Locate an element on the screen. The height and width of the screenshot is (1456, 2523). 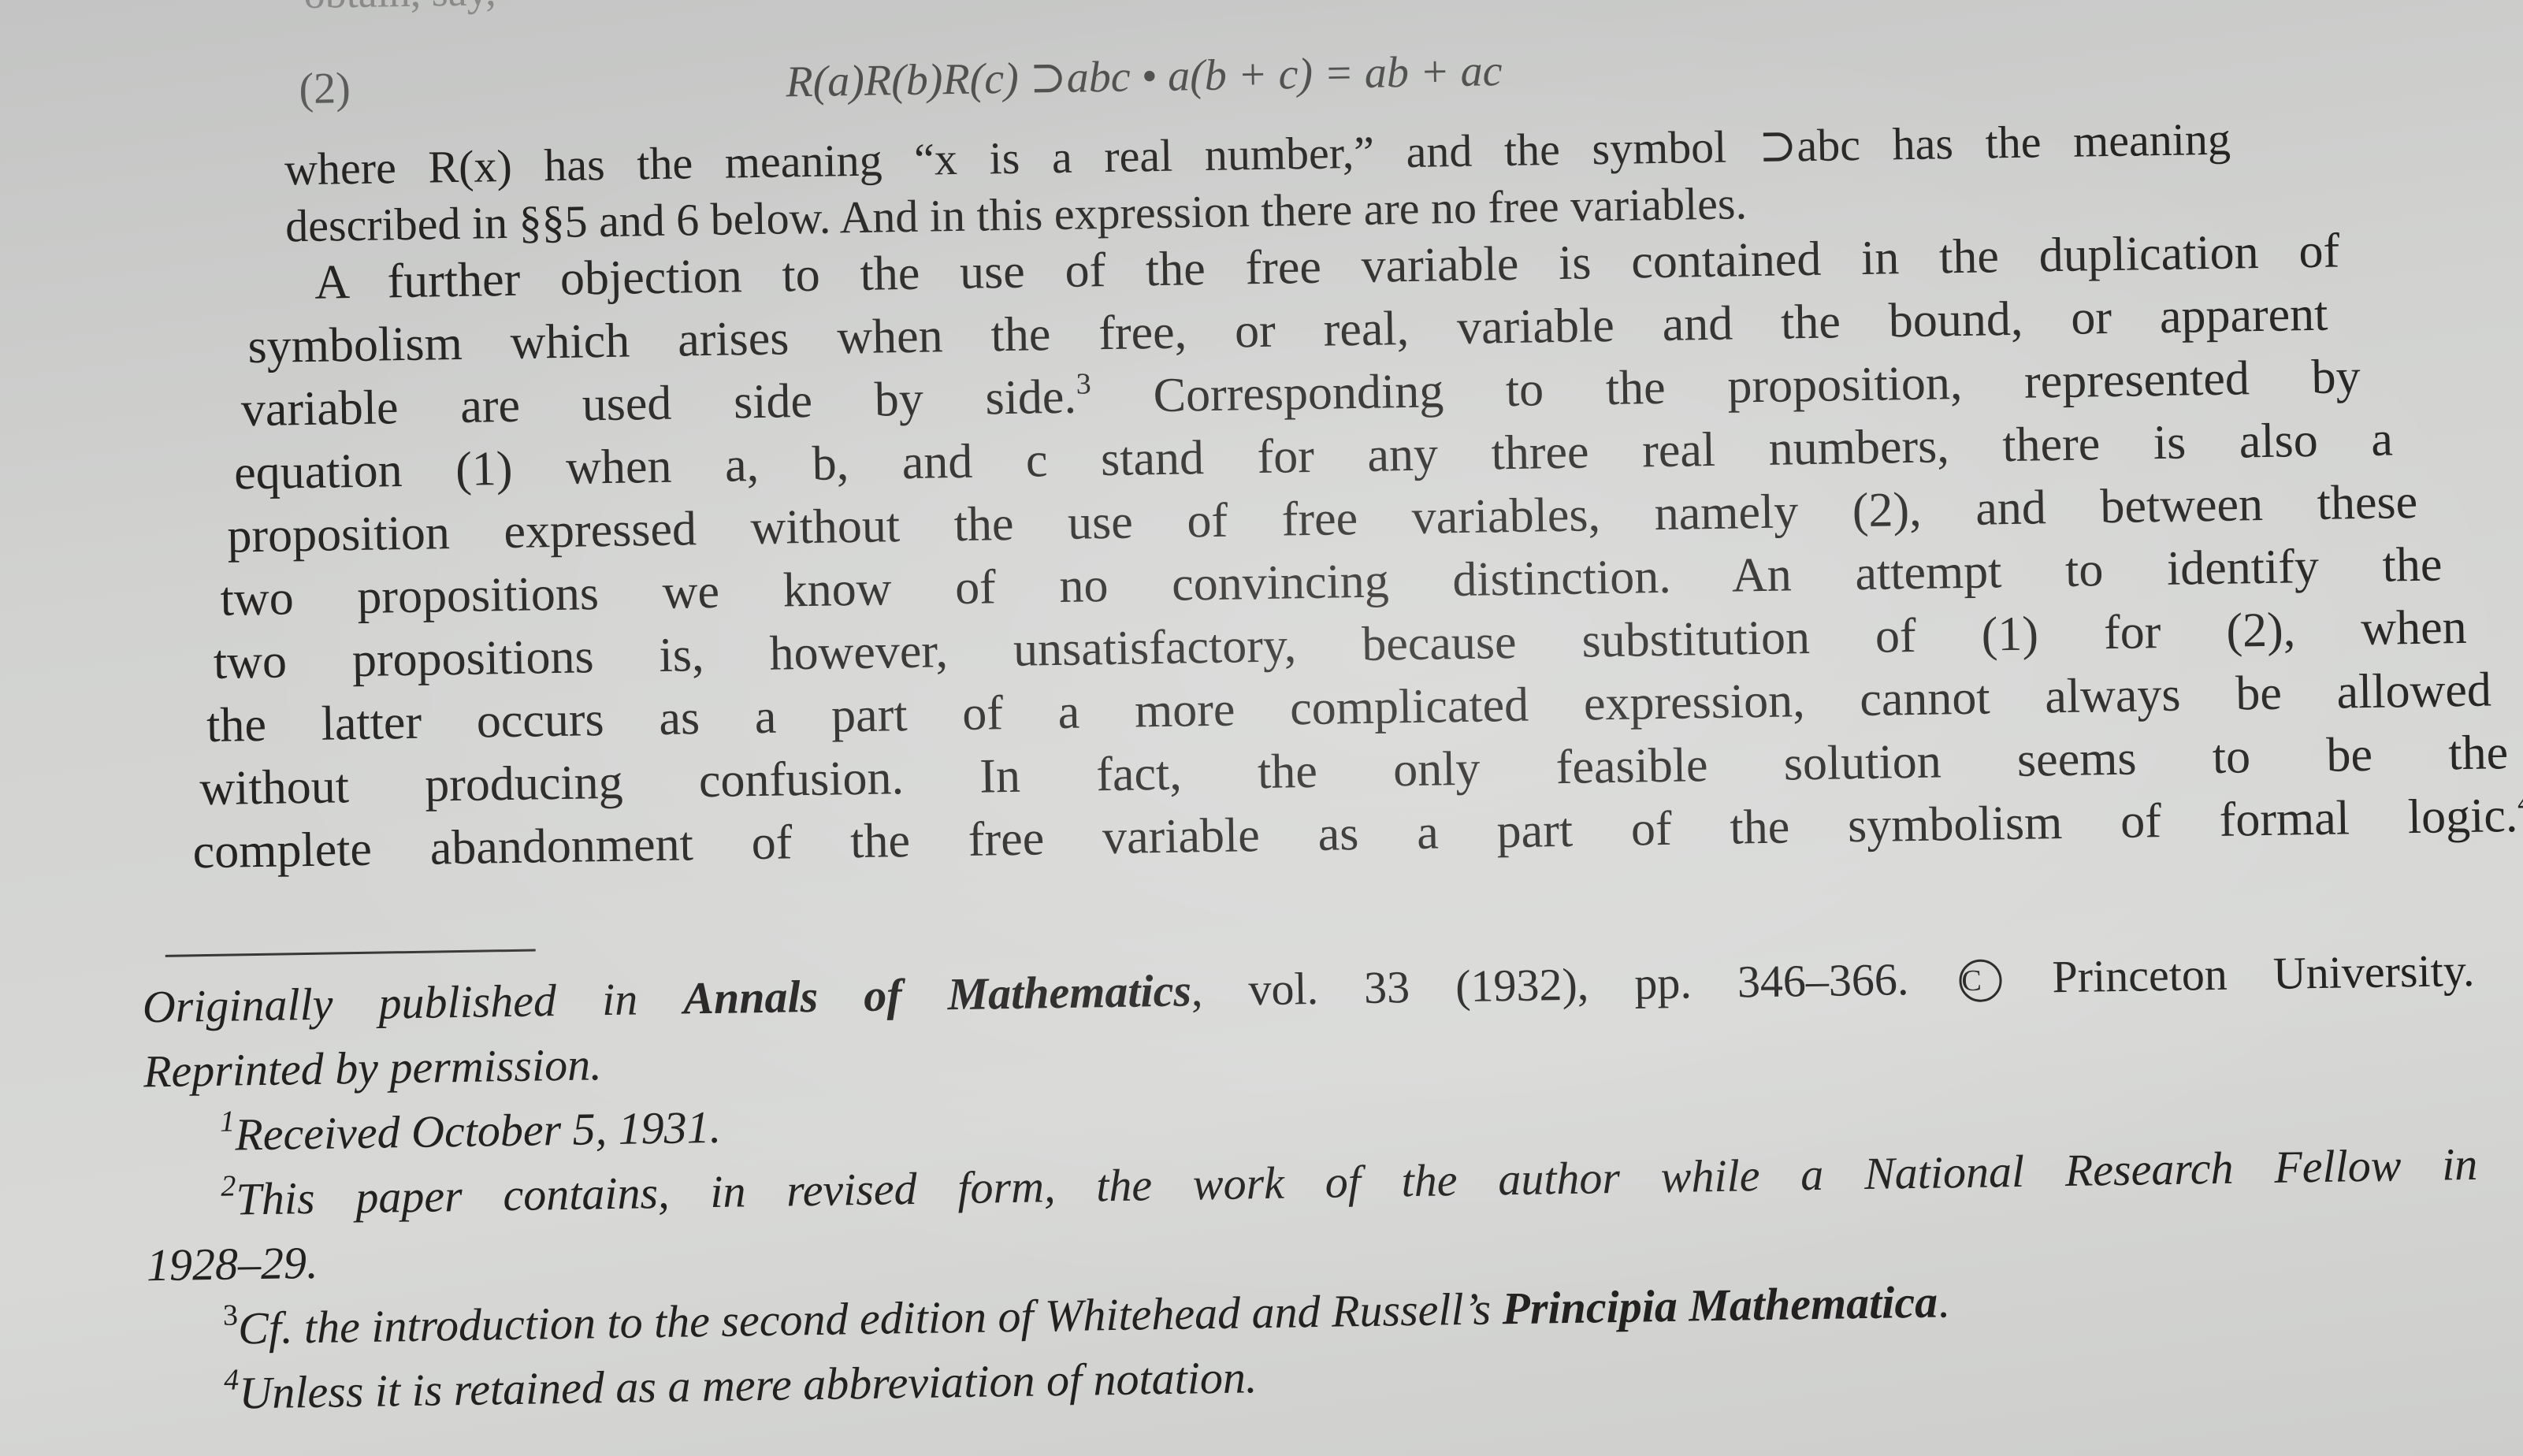
footnote-ref-4: 4 is located at coordinates (2520, 802).